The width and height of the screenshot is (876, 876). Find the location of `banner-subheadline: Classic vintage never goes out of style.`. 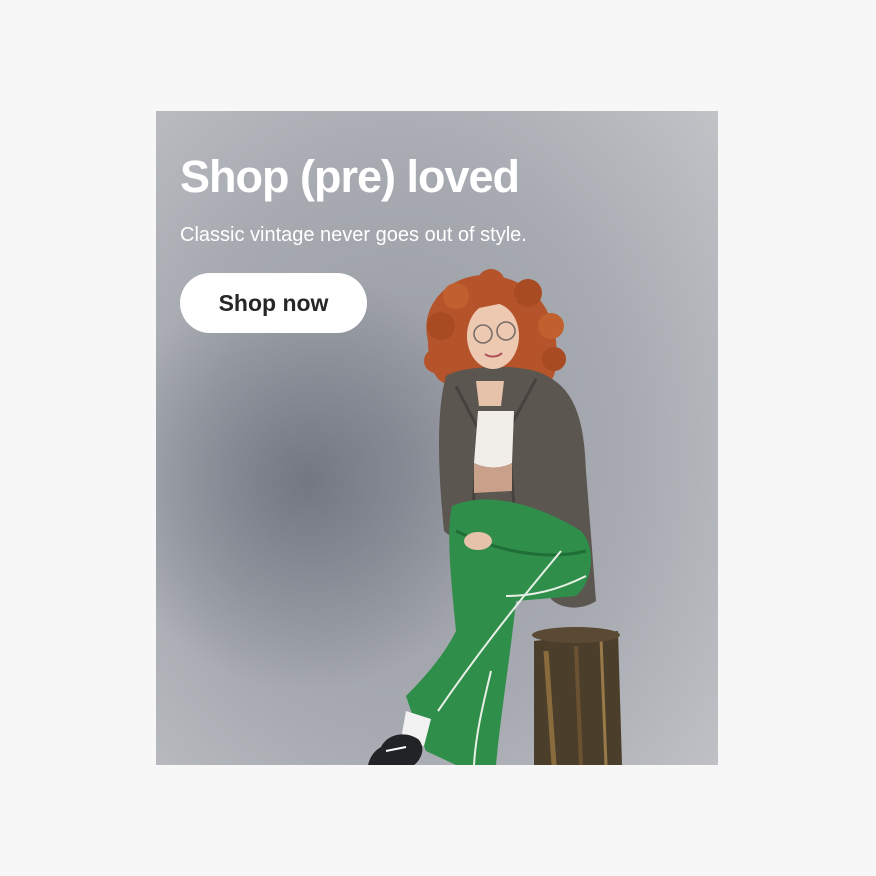

banner-subheadline: Classic vintage never goes out of style. is located at coordinates (353, 235).